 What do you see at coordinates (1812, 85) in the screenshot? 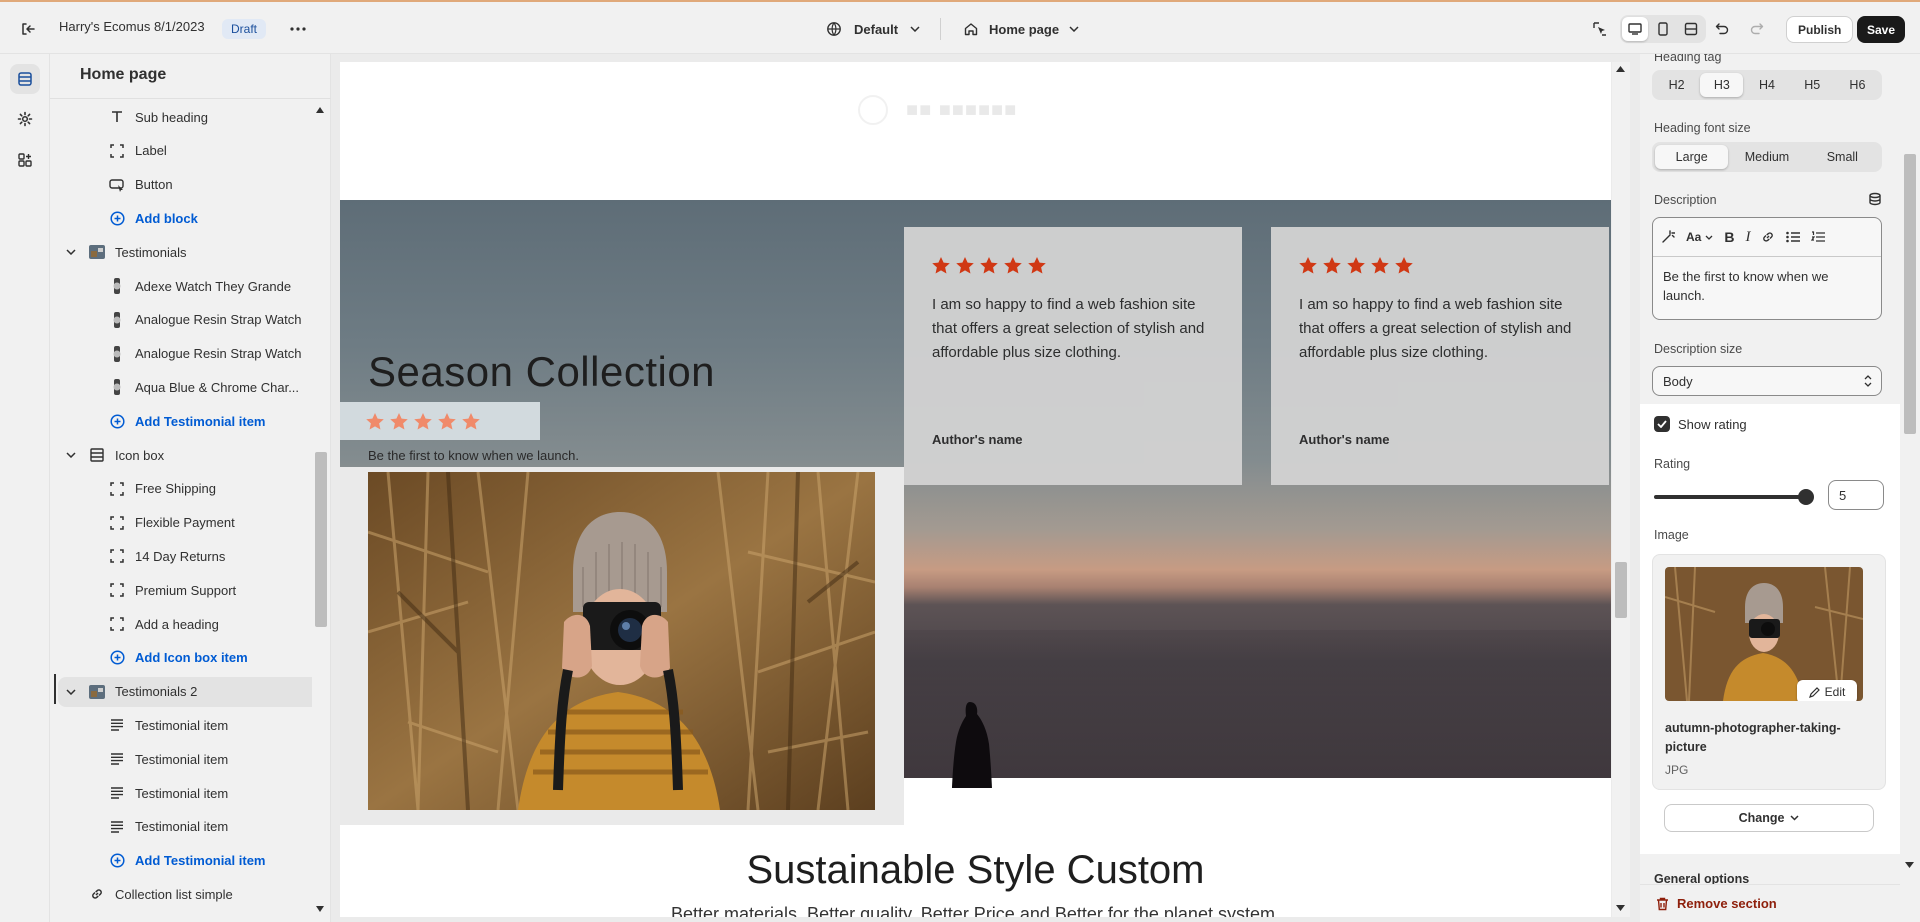
I see `heading-tag-option: H5` at bounding box center [1812, 85].